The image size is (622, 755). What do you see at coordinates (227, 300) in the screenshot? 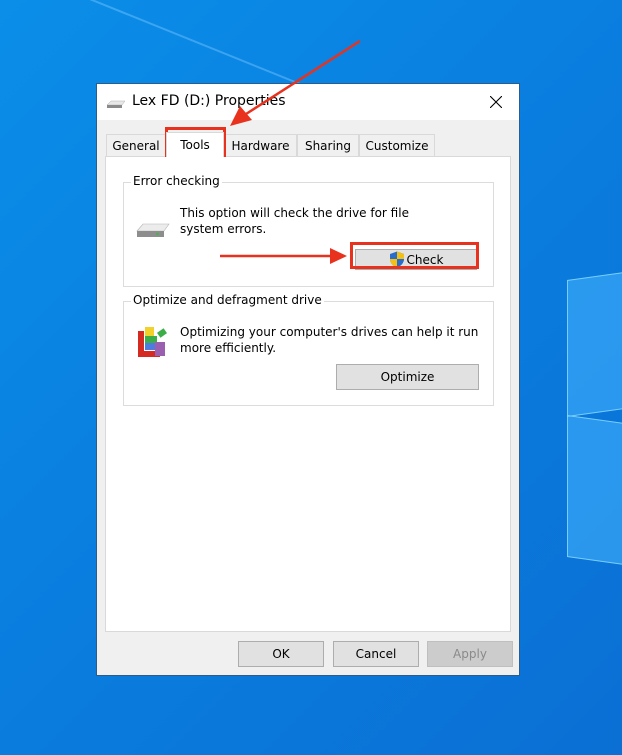
I see `optimize-label: Optimize and defragment drive` at bounding box center [227, 300].